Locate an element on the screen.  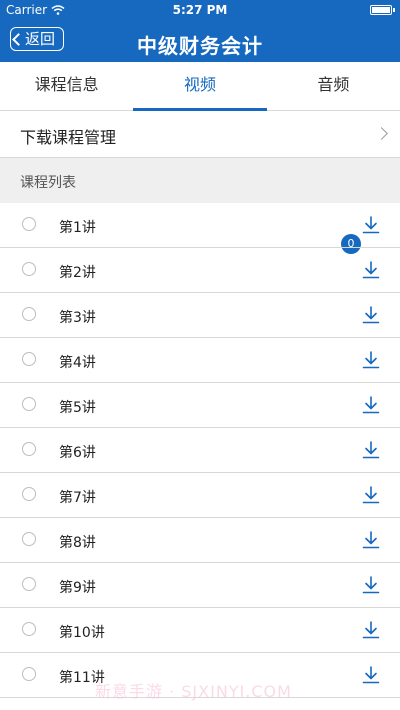
lecture-title: 第3讲 is located at coordinates (77, 318).